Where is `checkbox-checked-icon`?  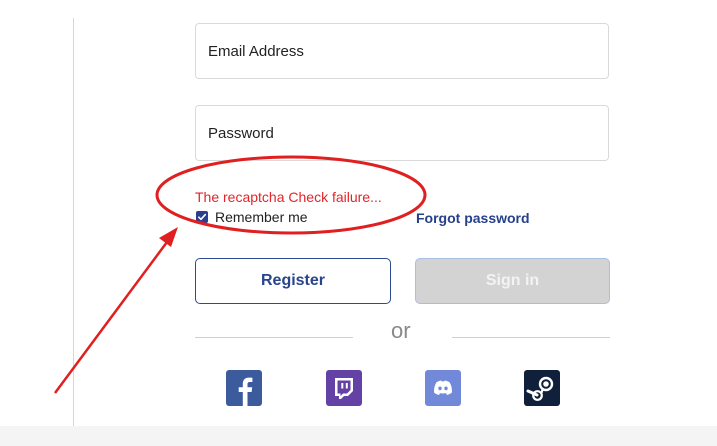
checkbox-checked-icon is located at coordinates (202, 217).